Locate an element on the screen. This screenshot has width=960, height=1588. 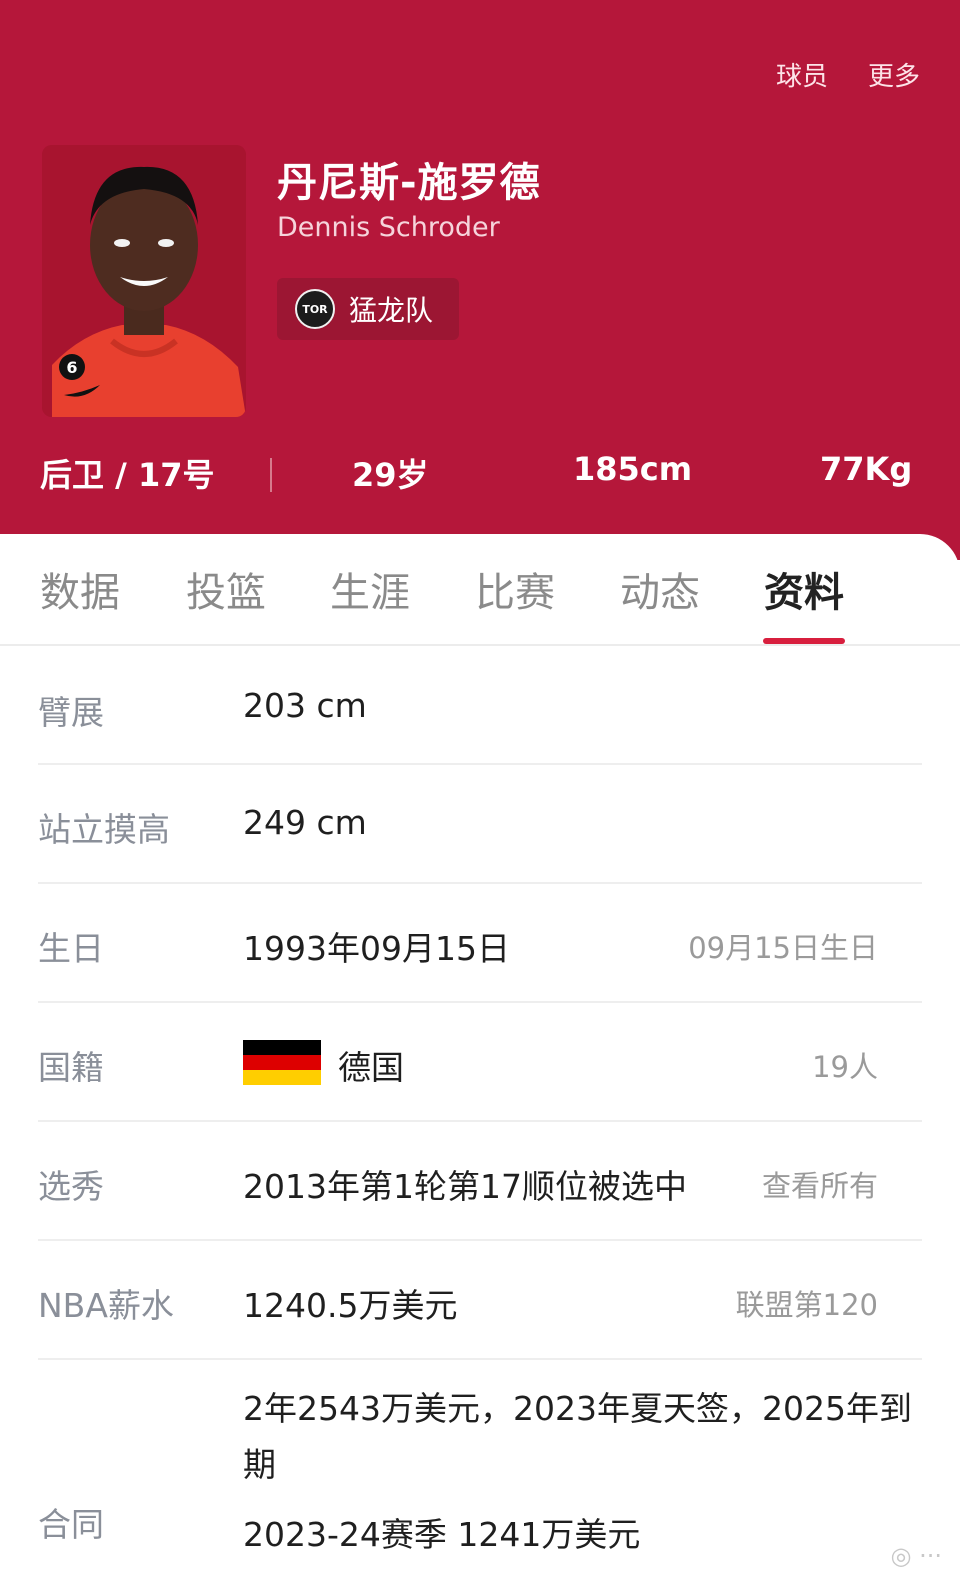
player-photo: 6 is located at coordinates (144, 281).